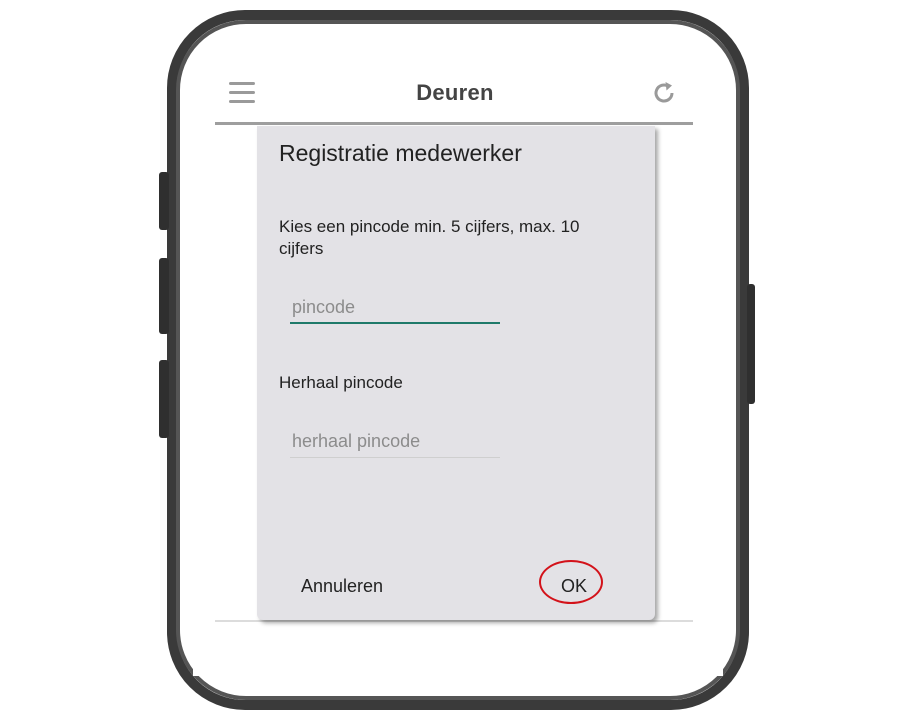  Describe the element at coordinates (395, 308) in the screenshot. I see `pincode-input` at that location.